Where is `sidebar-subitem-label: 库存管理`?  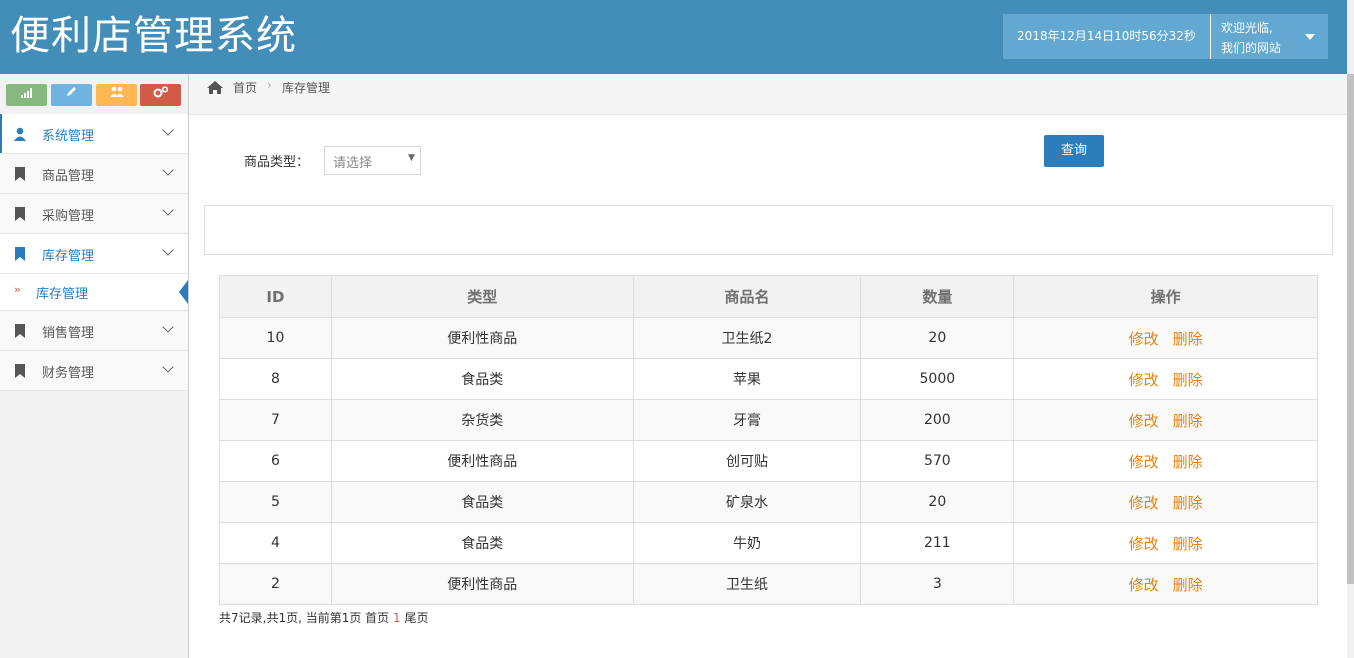 sidebar-subitem-label: 库存管理 is located at coordinates (62, 294).